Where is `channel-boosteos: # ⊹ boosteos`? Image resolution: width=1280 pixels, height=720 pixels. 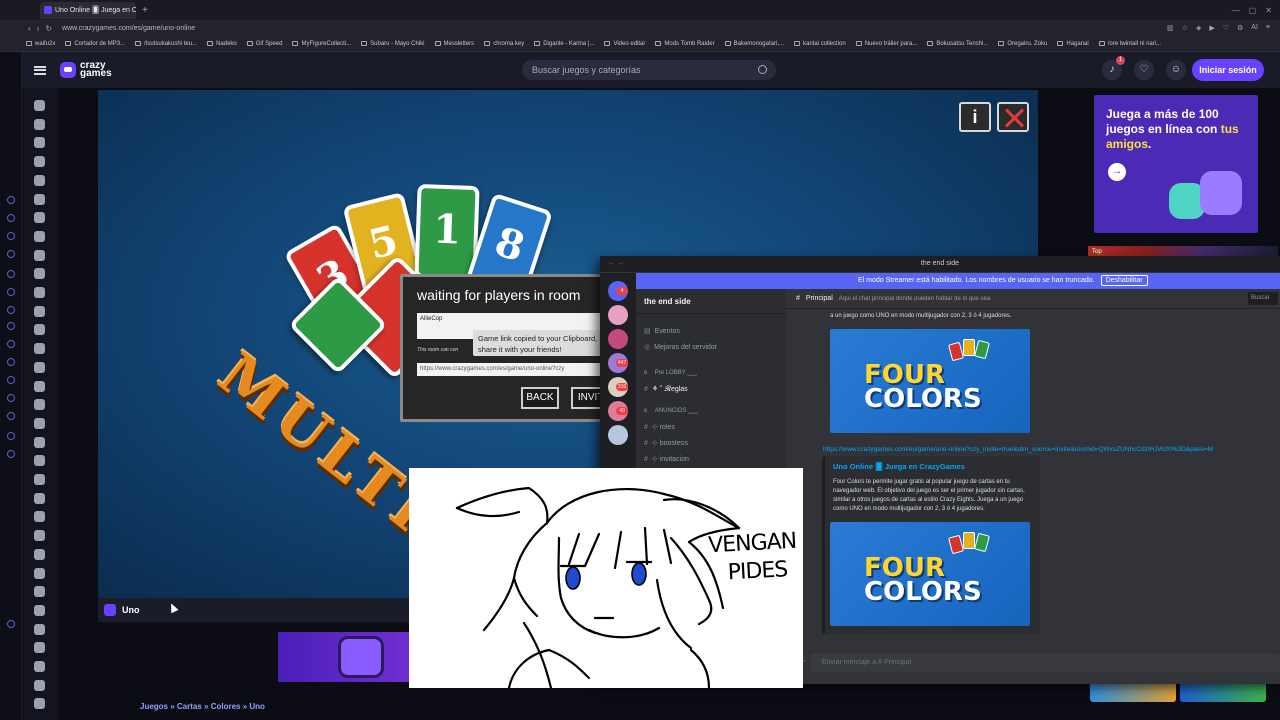 channel-boosteos: # ⊹ boosteos is located at coordinates (666, 443).